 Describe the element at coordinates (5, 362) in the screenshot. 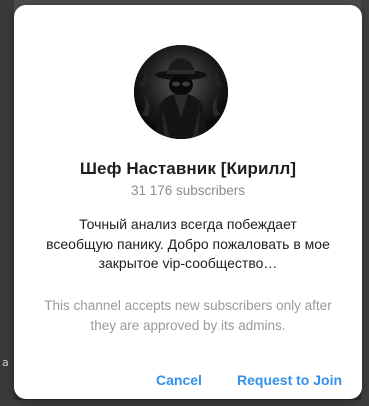

I see `backdrop-edge-glyph: a` at that location.